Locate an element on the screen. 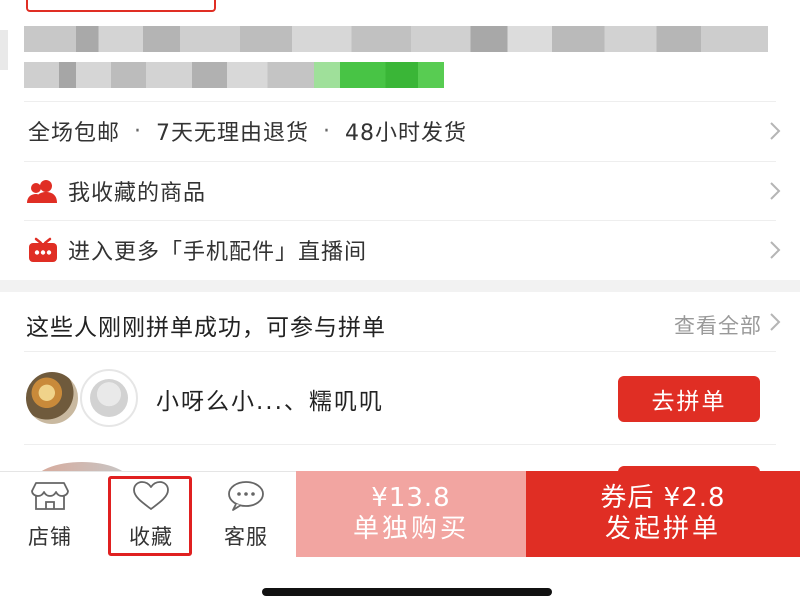 The width and height of the screenshot is (800, 600). start-group-buy-button: 券后 ¥2.8 发起拼单 is located at coordinates (663, 514).